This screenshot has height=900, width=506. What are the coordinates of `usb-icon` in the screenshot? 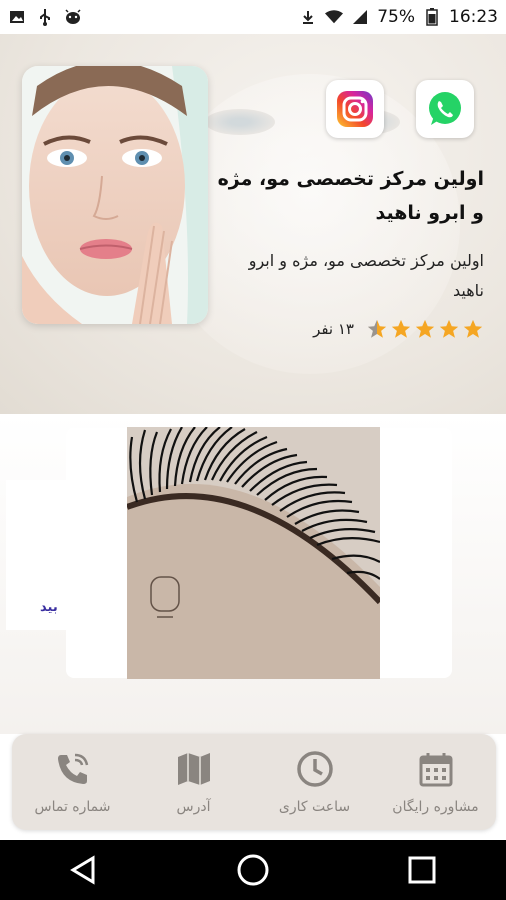 It's located at (45, 17).